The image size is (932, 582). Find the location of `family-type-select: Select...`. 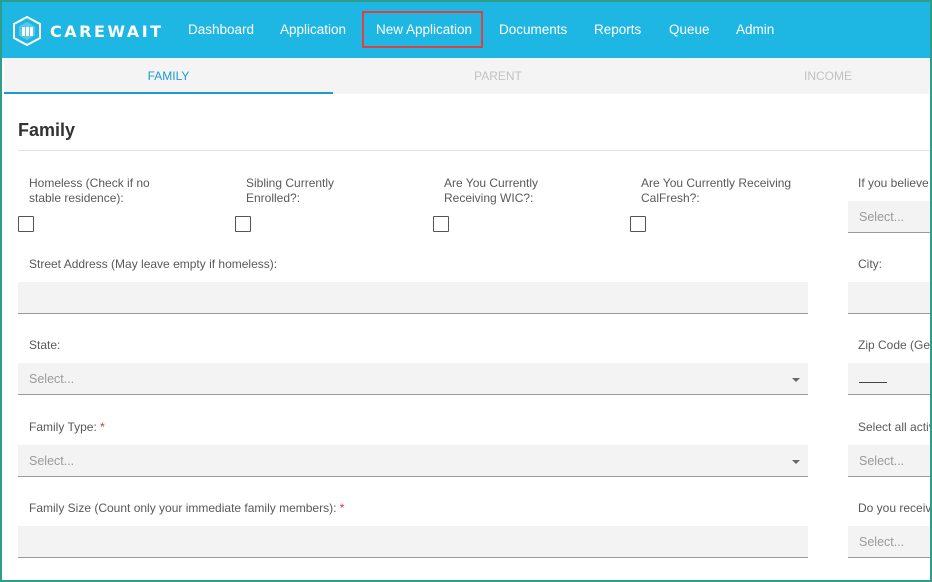

family-type-select: Select... is located at coordinates (413, 461).